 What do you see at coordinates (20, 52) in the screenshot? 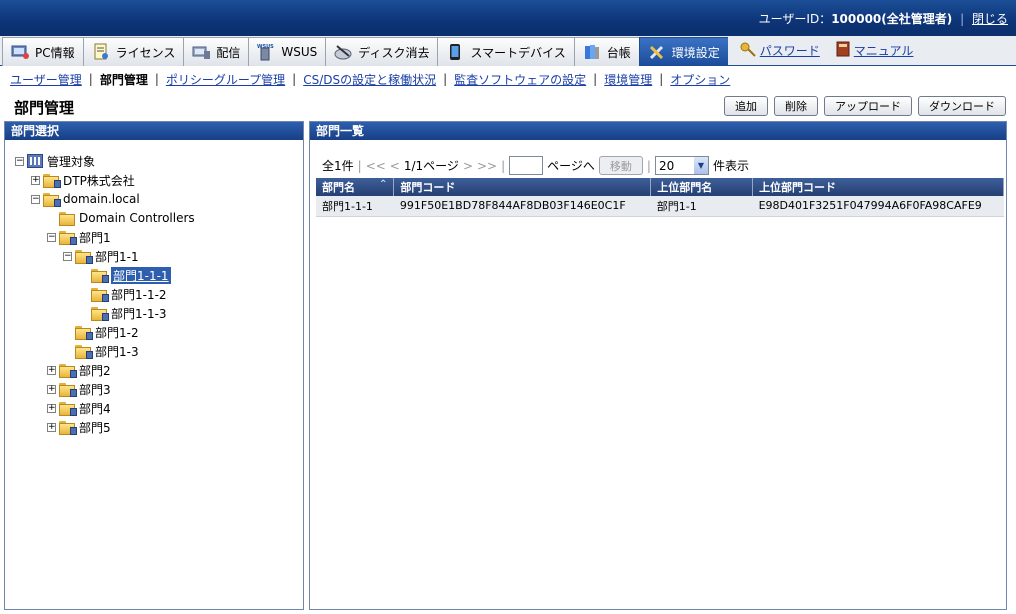
I see `pc-info-icon` at bounding box center [20, 52].